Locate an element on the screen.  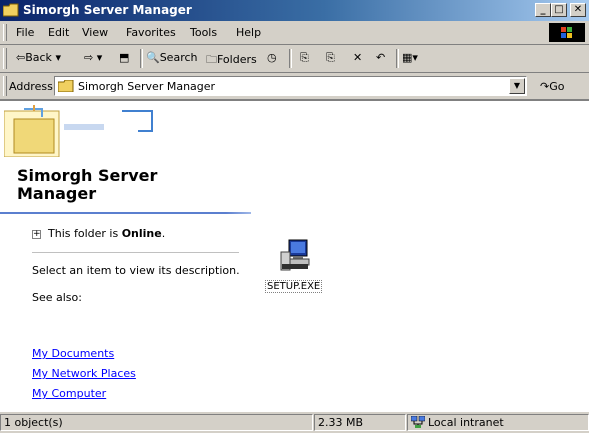
status-suffix: . is located at coordinates (163, 233).